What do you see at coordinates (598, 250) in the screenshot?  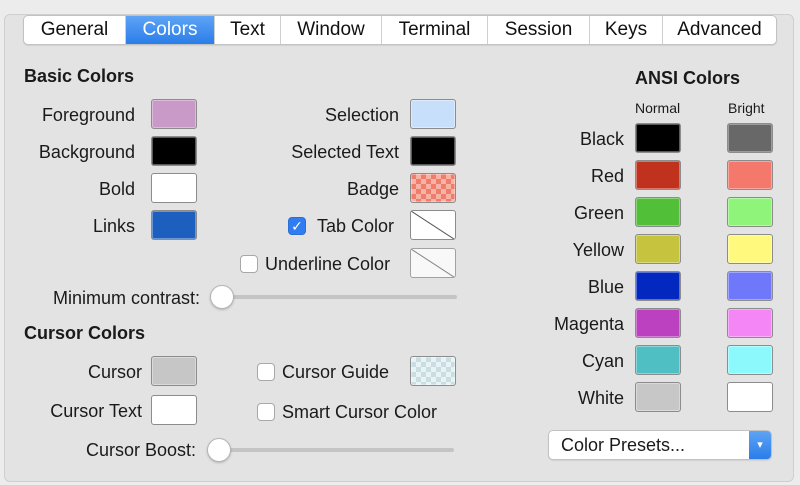 I see `ansi-yellow-label: Yellow` at bounding box center [598, 250].